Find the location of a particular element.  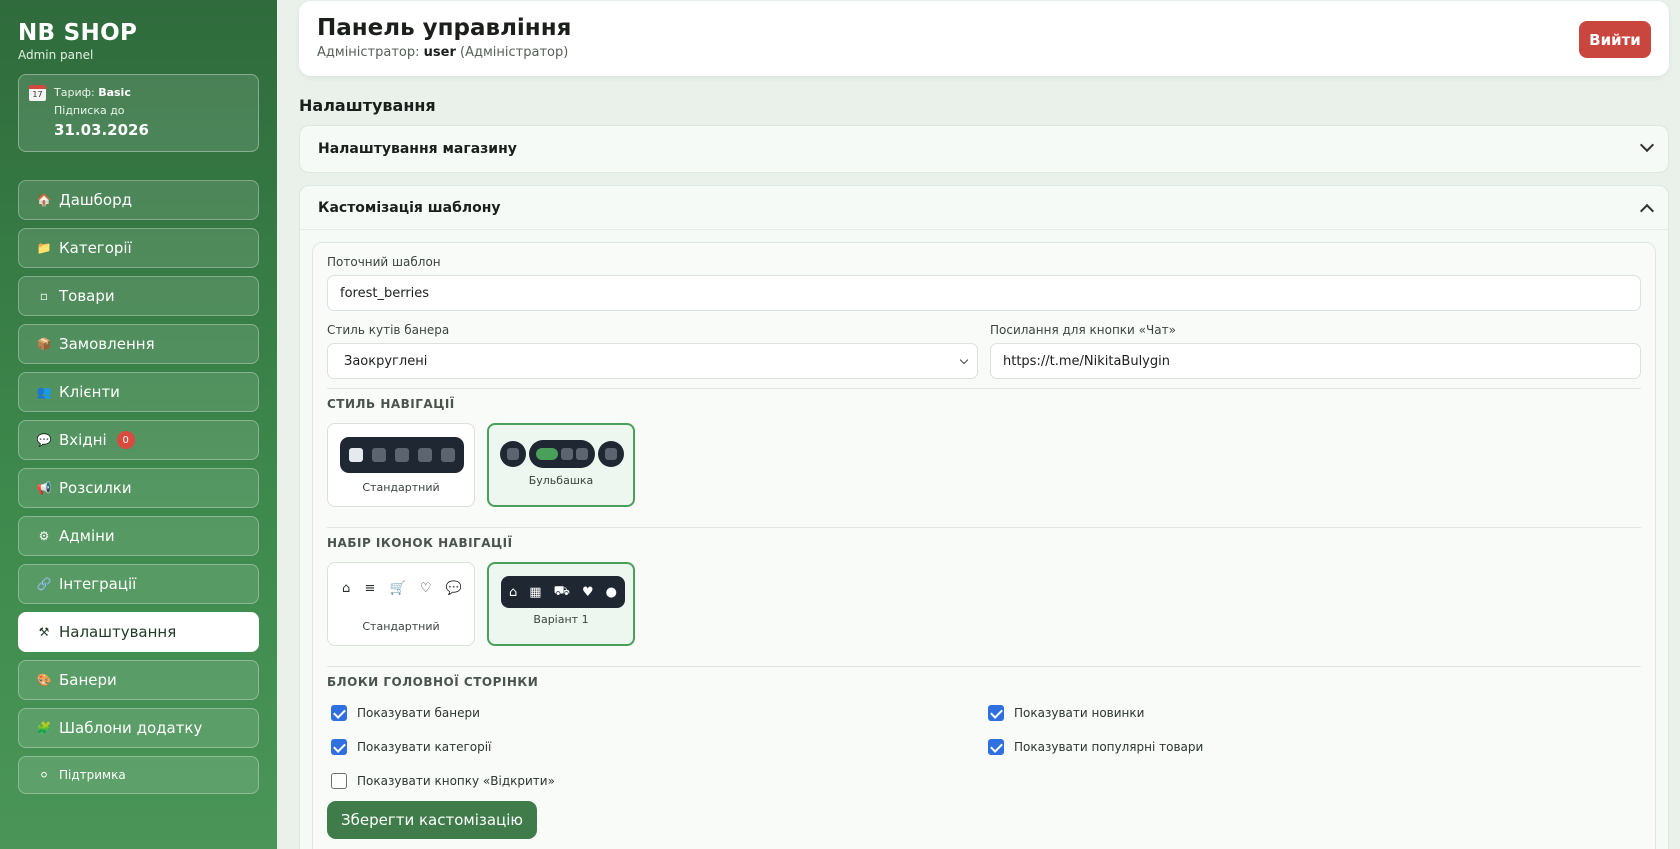

sidebar-item-inbox: 💬 Вхідні 0 is located at coordinates (138, 440).